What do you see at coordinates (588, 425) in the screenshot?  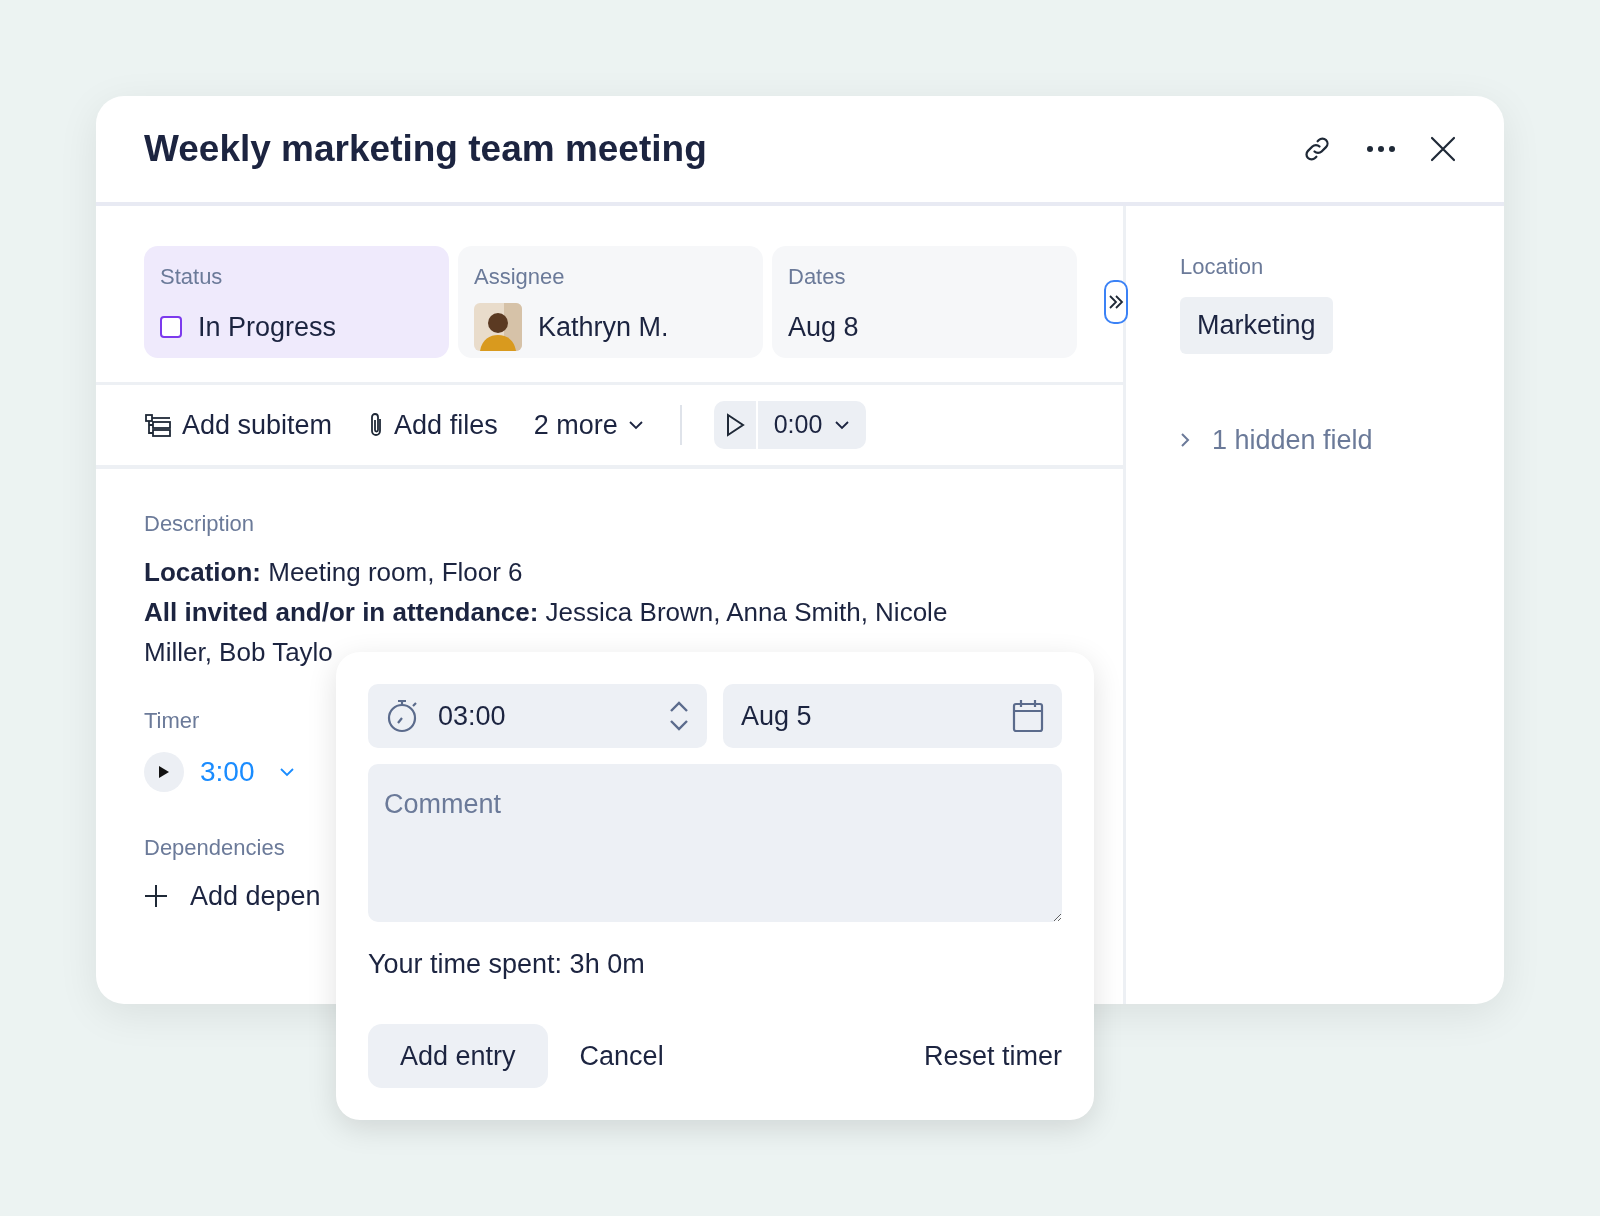 I see `toolbar-button: 2 more` at bounding box center [588, 425].